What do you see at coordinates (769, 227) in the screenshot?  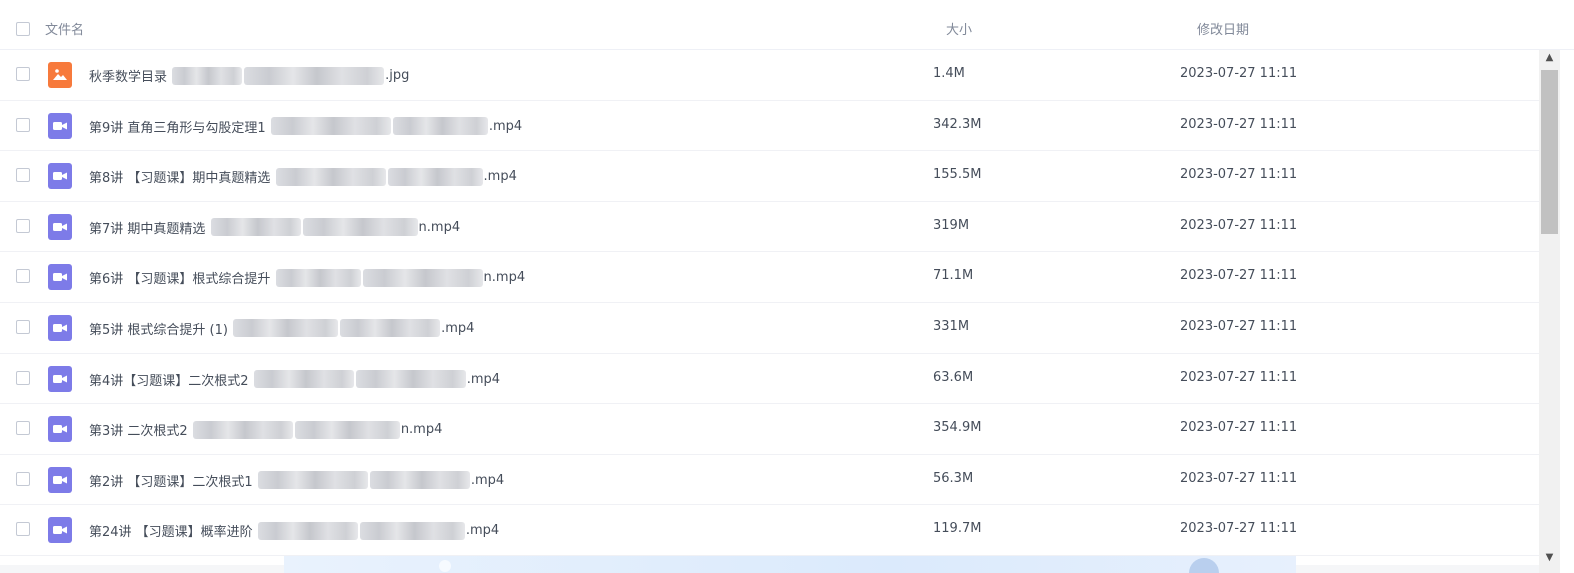 I see `file-row: 第7讲 期中真题精选 n.mp4 319M 2023-07-27 11:11` at bounding box center [769, 227].